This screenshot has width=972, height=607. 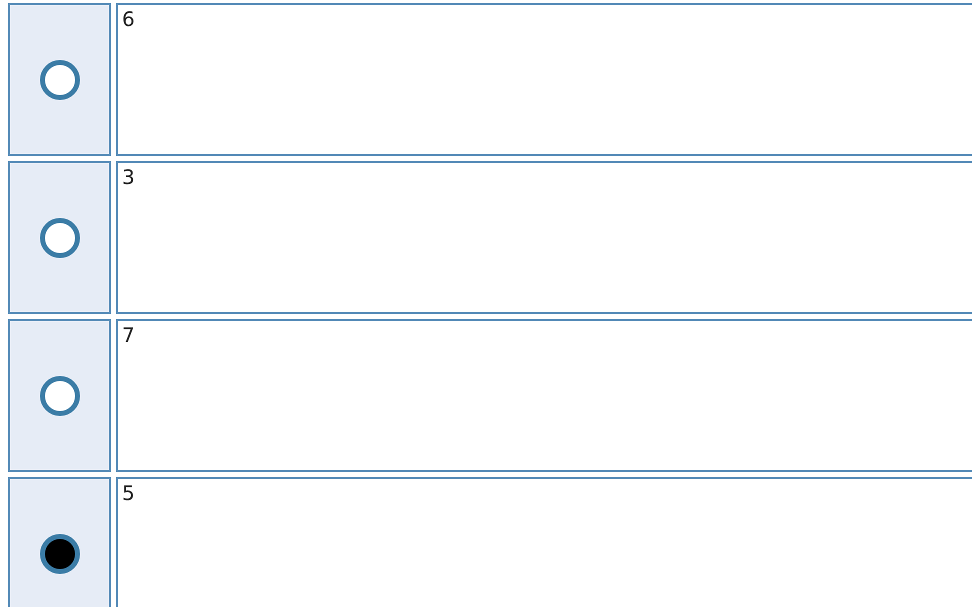 What do you see at coordinates (128, 493) in the screenshot?
I see `option-label: 5` at bounding box center [128, 493].